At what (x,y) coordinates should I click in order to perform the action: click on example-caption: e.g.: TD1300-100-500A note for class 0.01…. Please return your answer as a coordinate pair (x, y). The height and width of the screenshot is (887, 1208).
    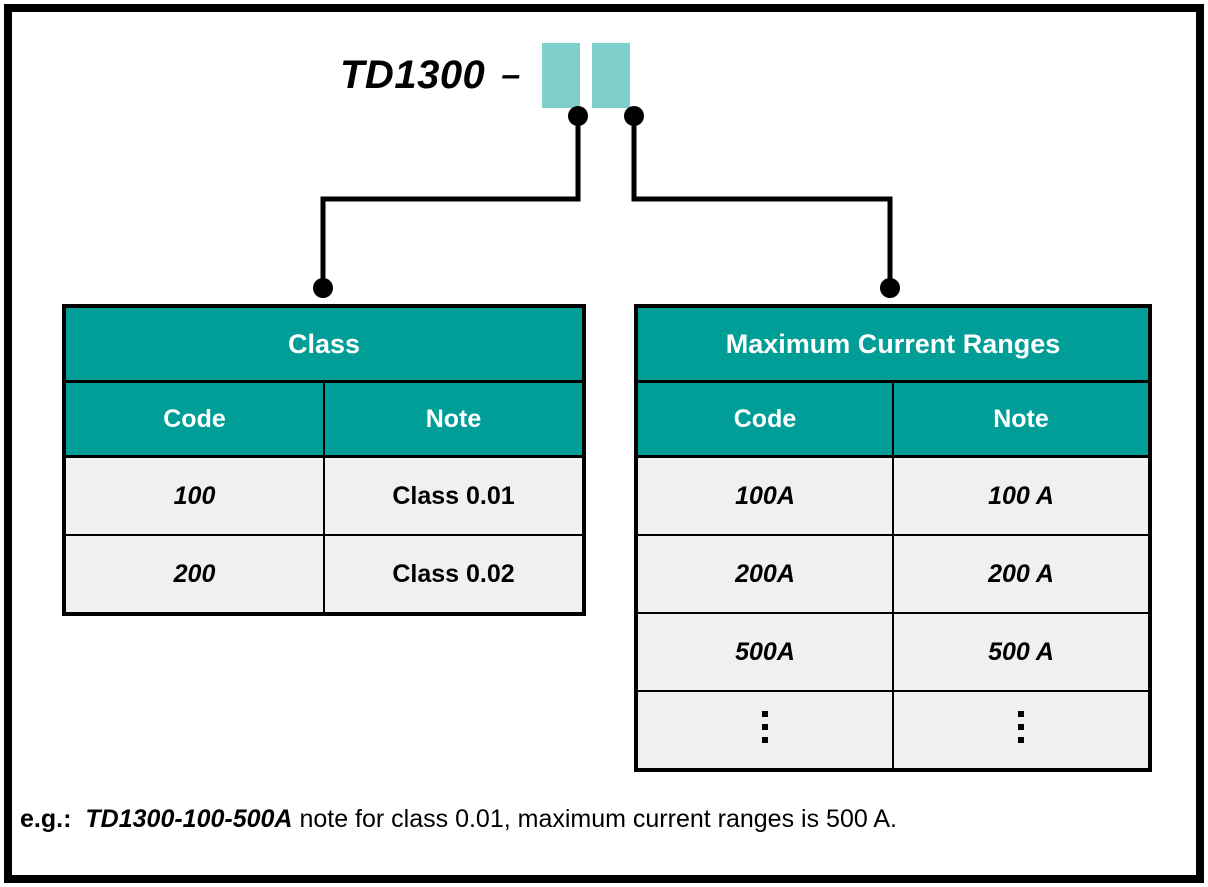
    Looking at the image, I should click on (605, 819).